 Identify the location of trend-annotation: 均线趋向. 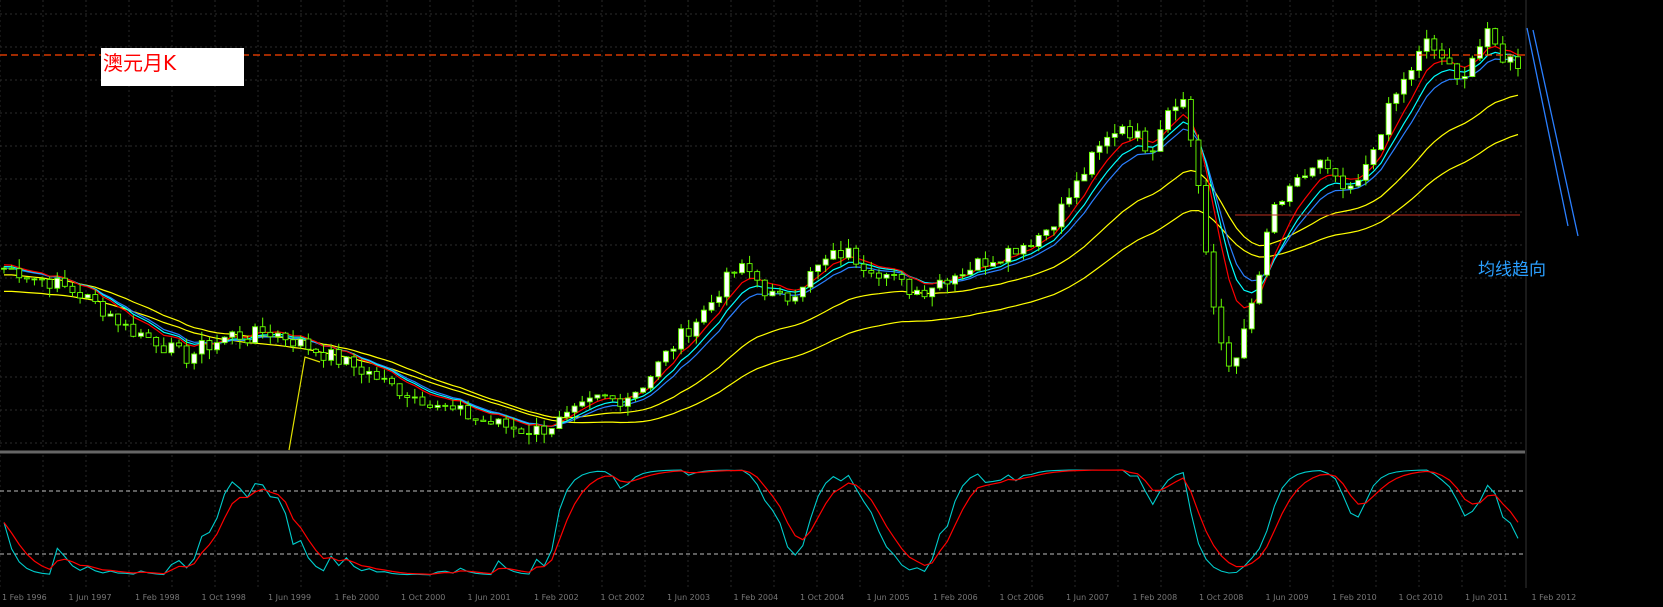
(1512, 270).